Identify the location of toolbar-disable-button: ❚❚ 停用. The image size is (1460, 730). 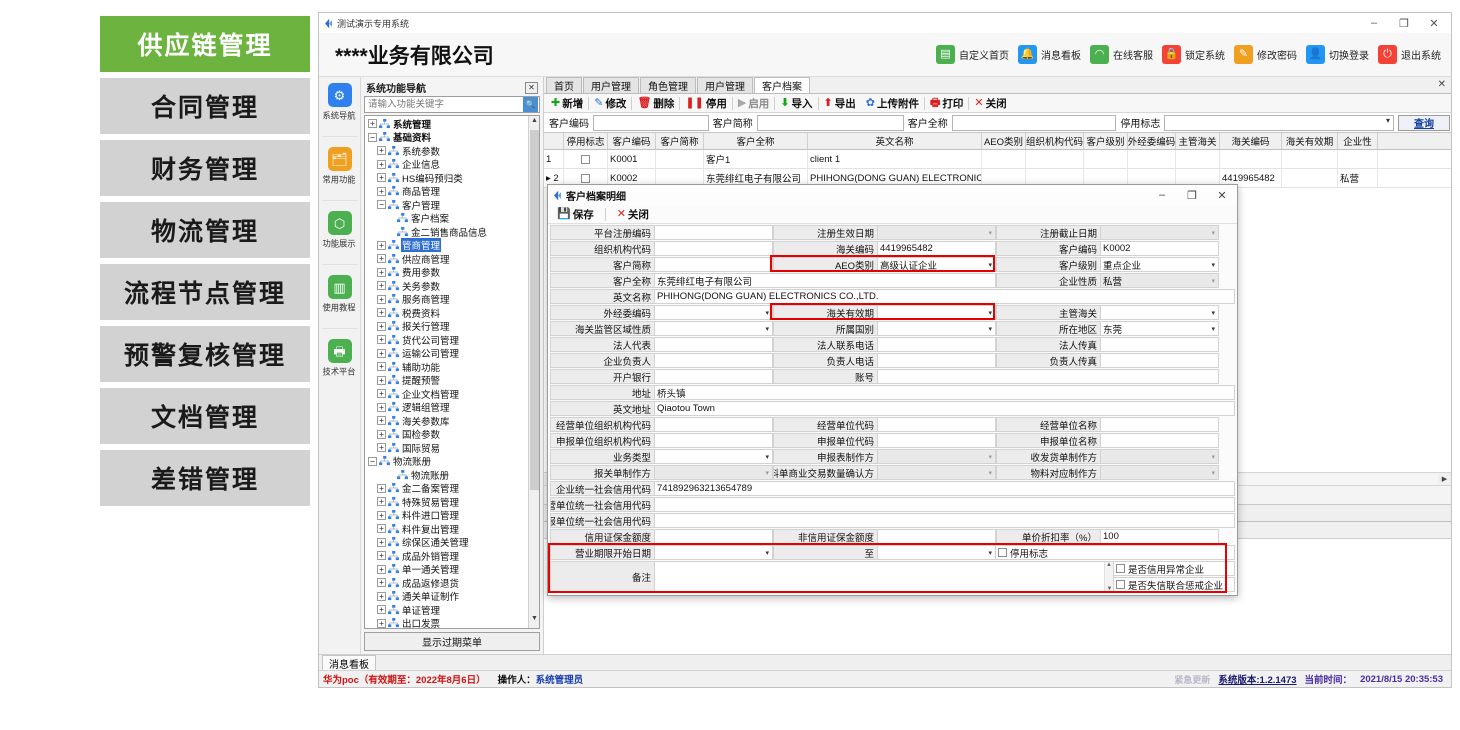
(705, 103).